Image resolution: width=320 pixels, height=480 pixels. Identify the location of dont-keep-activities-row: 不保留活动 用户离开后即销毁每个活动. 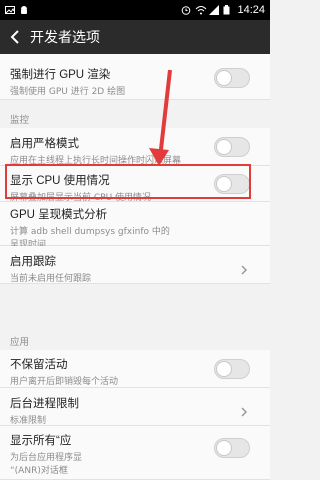
(135, 369).